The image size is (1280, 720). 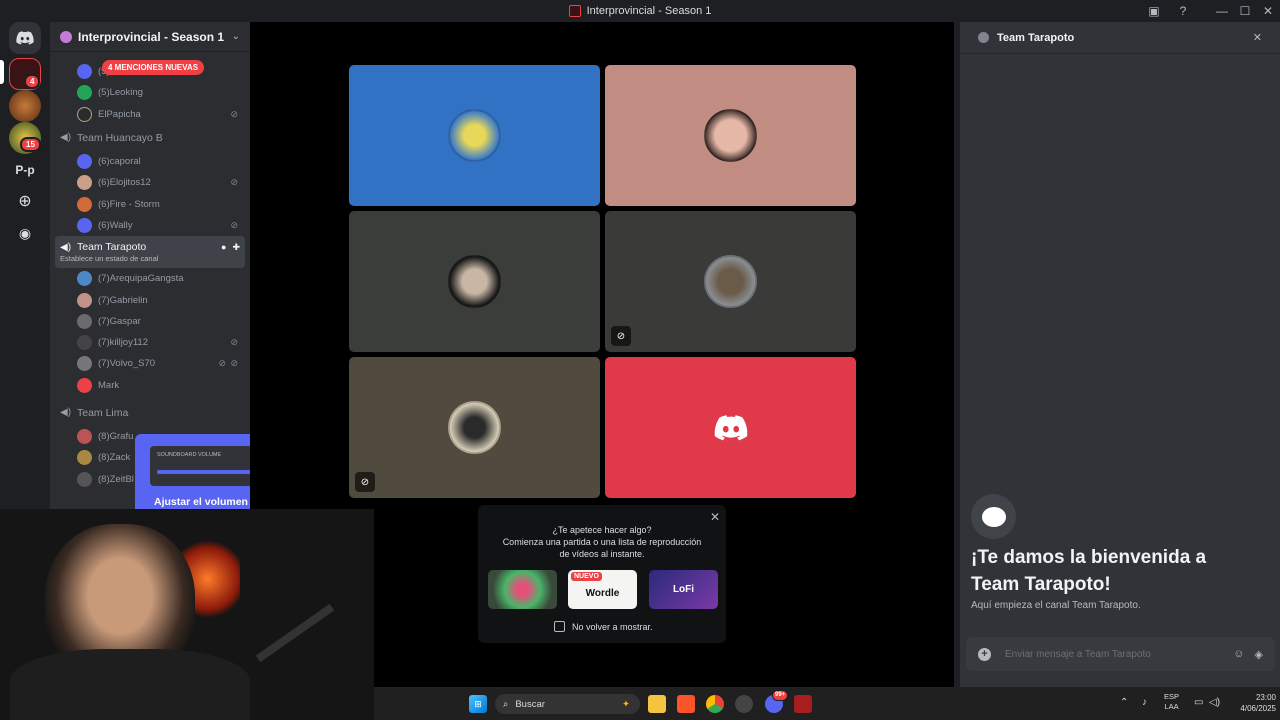 What do you see at coordinates (150, 37) in the screenshot?
I see `server-header: Interprovincial - Season 1 ⌄` at bounding box center [150, 37].